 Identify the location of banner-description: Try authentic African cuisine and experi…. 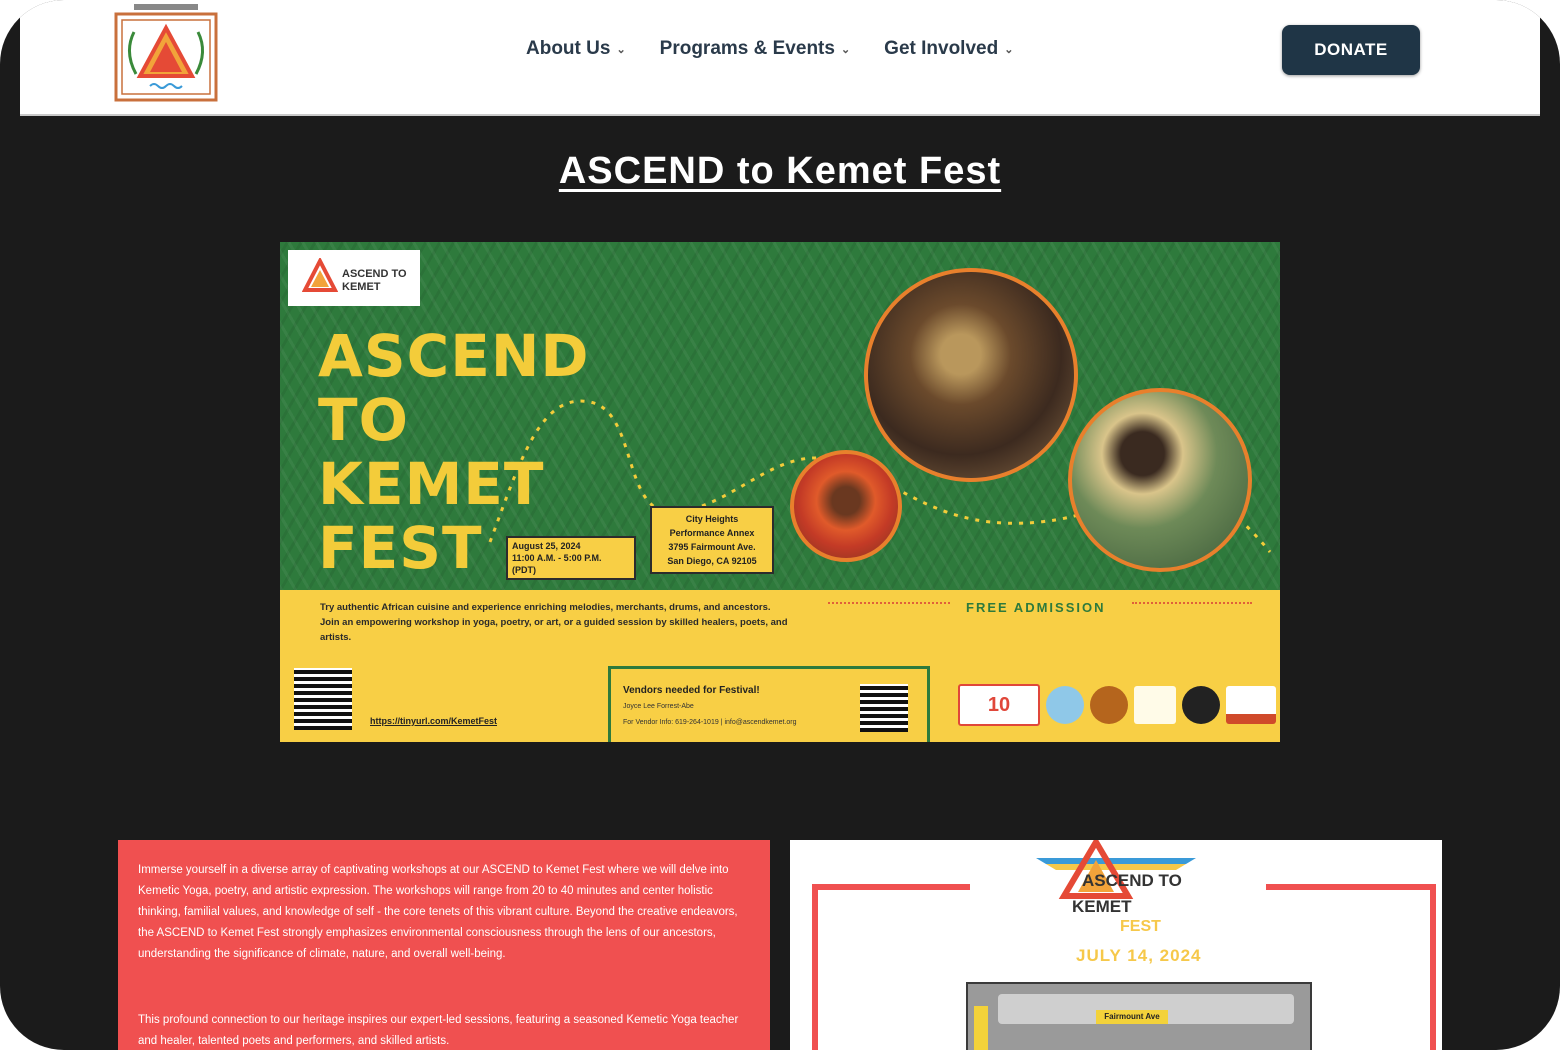
(554, 622).